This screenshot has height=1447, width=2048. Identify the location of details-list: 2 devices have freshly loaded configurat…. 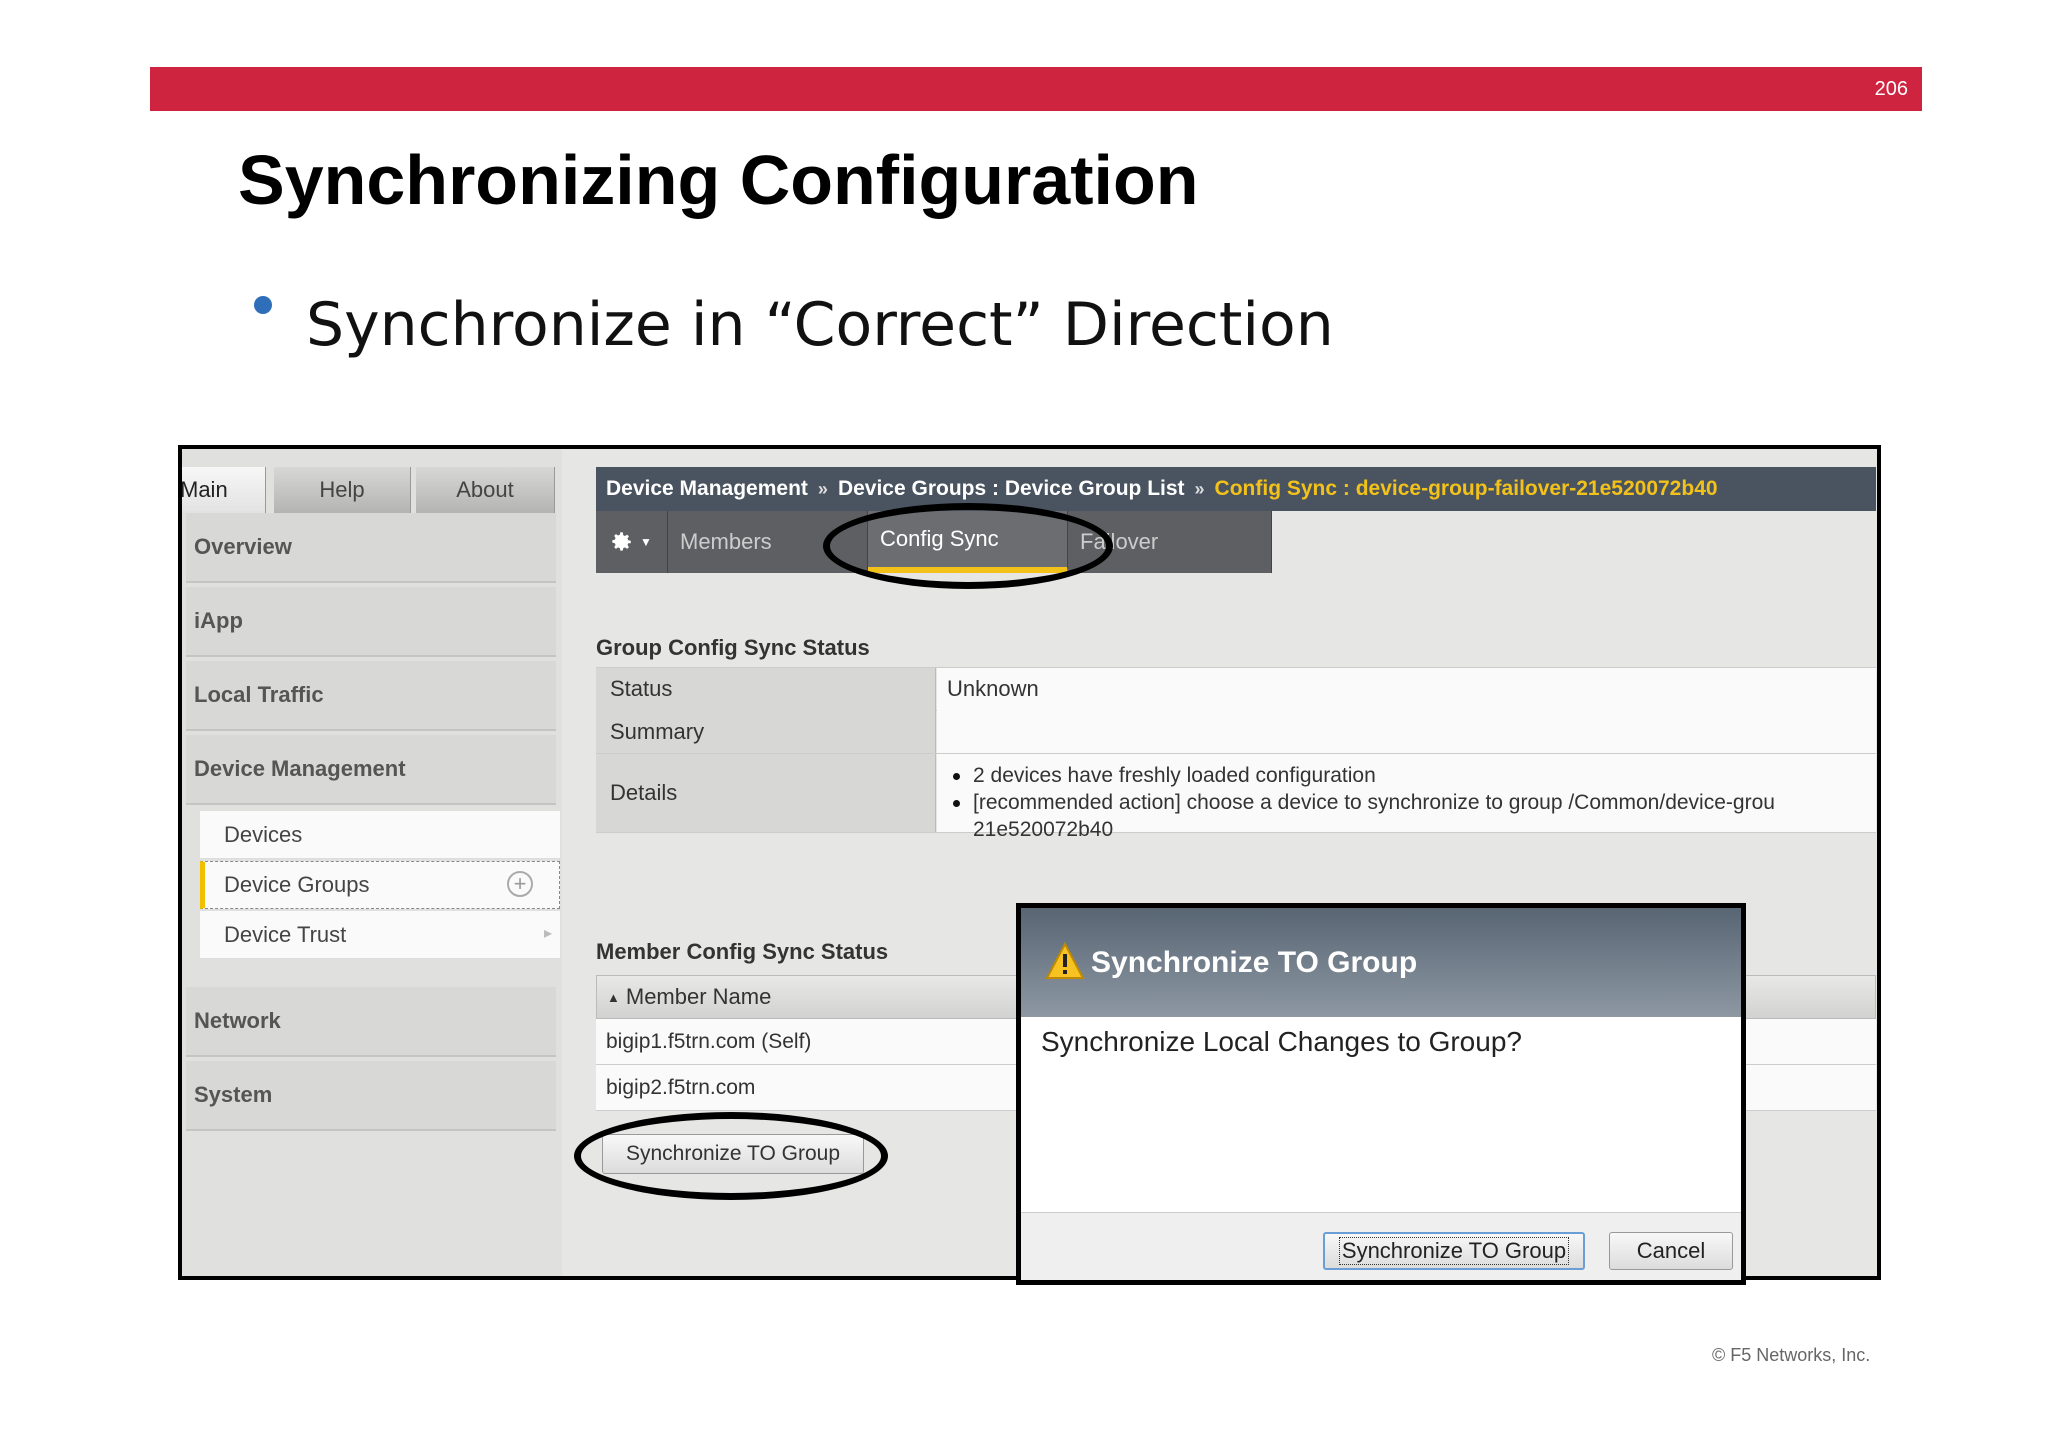
(1361, 798).